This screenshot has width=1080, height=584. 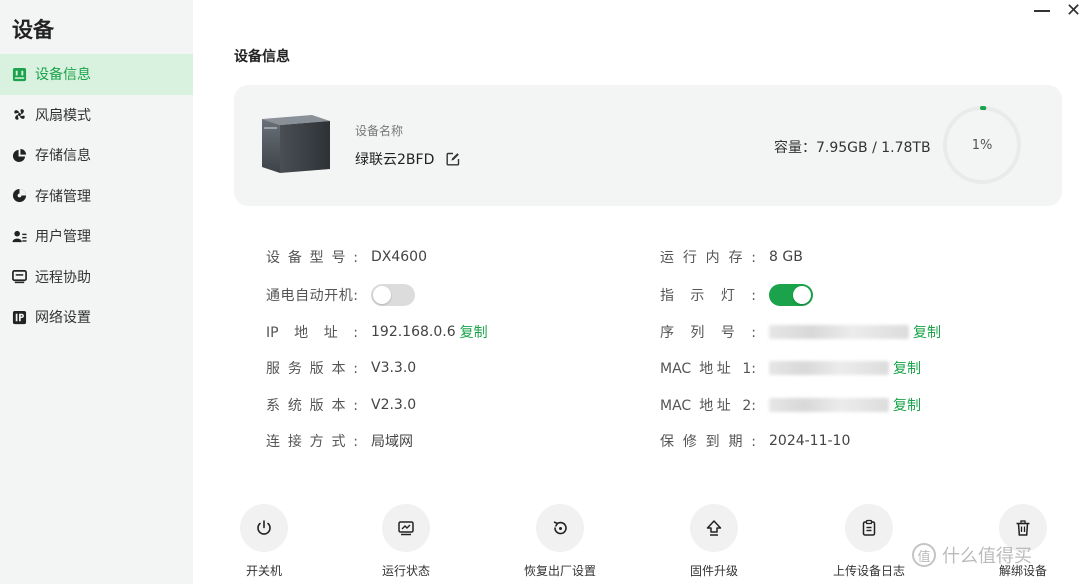 I want to click on serial-number-redacted, so click(x=839, y=332).